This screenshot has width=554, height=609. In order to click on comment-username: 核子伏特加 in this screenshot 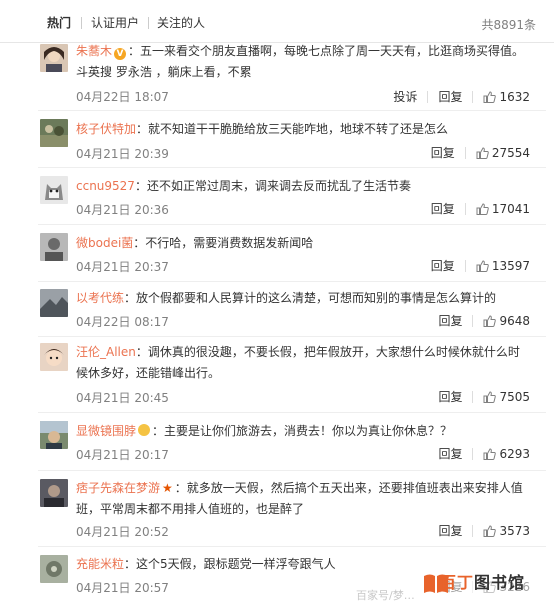, I will do `click(106, 129)`.